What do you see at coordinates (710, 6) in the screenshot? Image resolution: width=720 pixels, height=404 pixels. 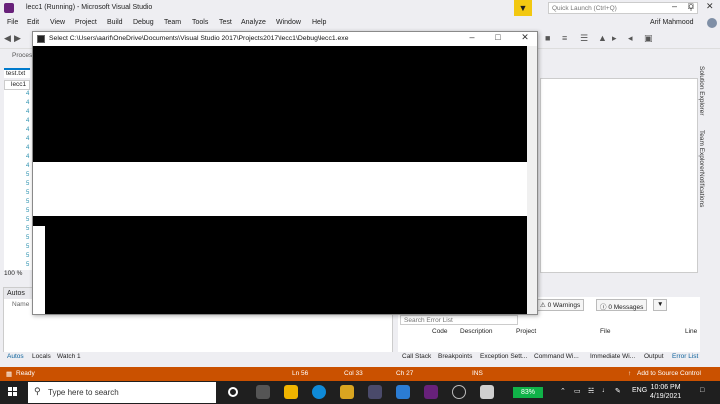 I see `close-button: ✕` at bounding box center [710, 6].